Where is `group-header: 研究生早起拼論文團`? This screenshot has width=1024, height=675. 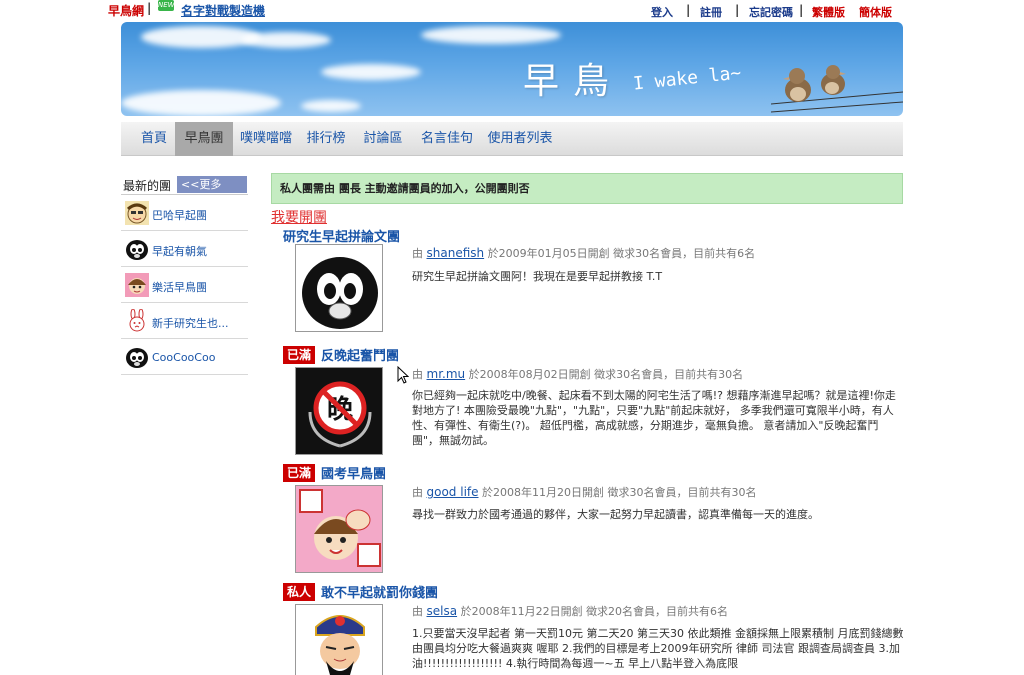
group-header: 研究生早起拼論文團 is located at coordinates (341, 236).